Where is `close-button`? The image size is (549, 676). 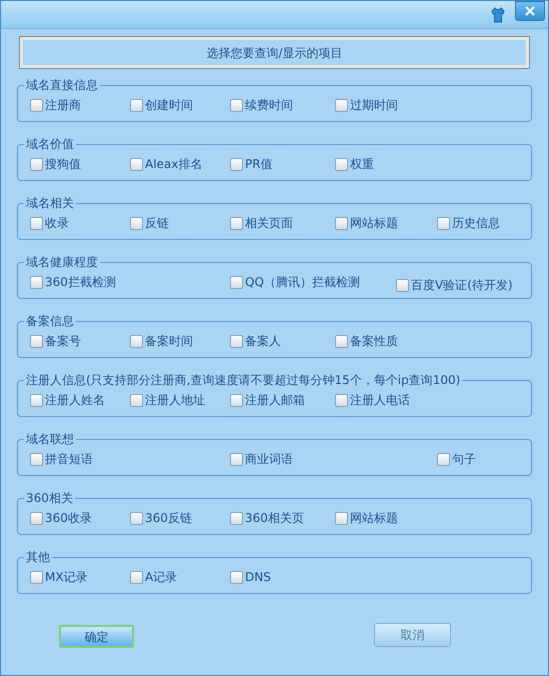 close-button is located at coordinates (530, 10).